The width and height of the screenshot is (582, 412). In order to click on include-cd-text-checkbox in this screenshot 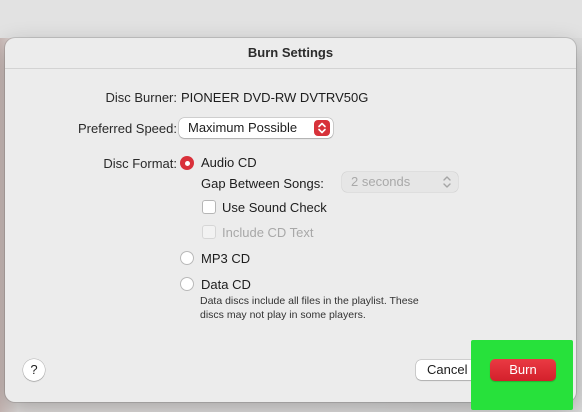, I will do `click(209, 232)`.